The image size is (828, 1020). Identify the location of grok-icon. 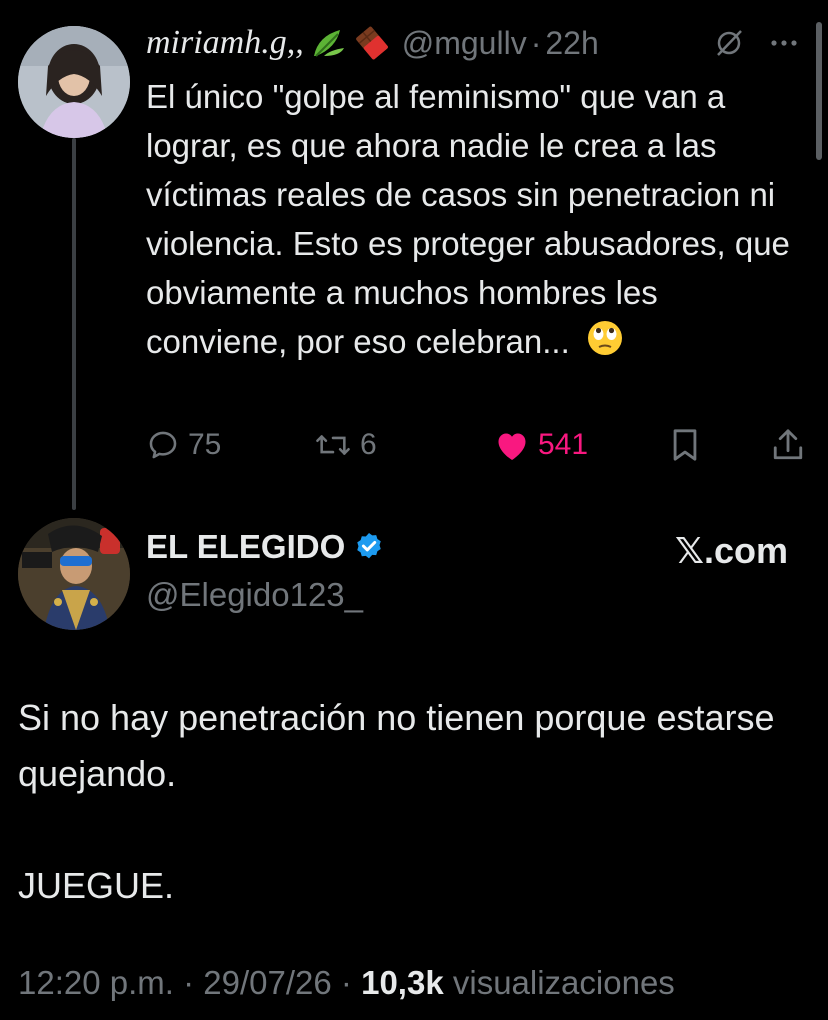
(729, 43).